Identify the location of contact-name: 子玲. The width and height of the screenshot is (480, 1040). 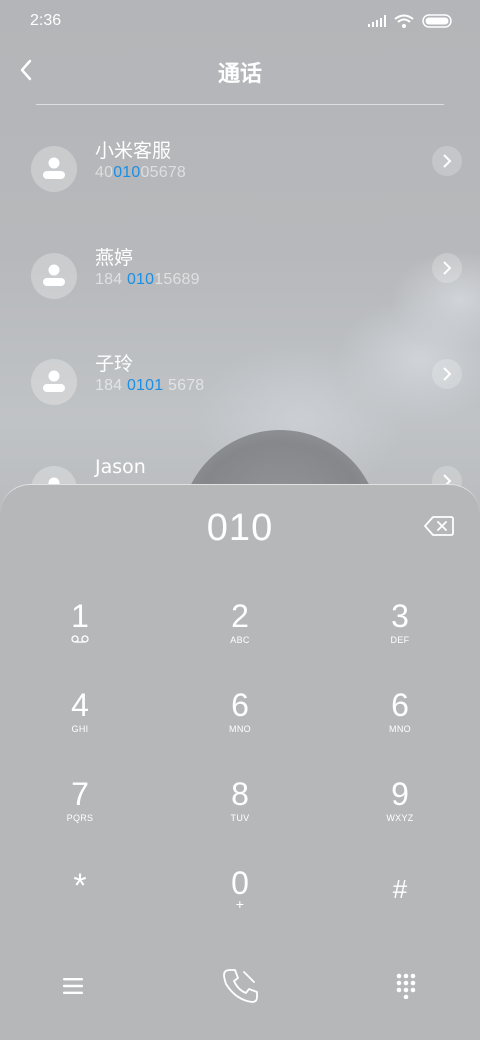
(114, 364).